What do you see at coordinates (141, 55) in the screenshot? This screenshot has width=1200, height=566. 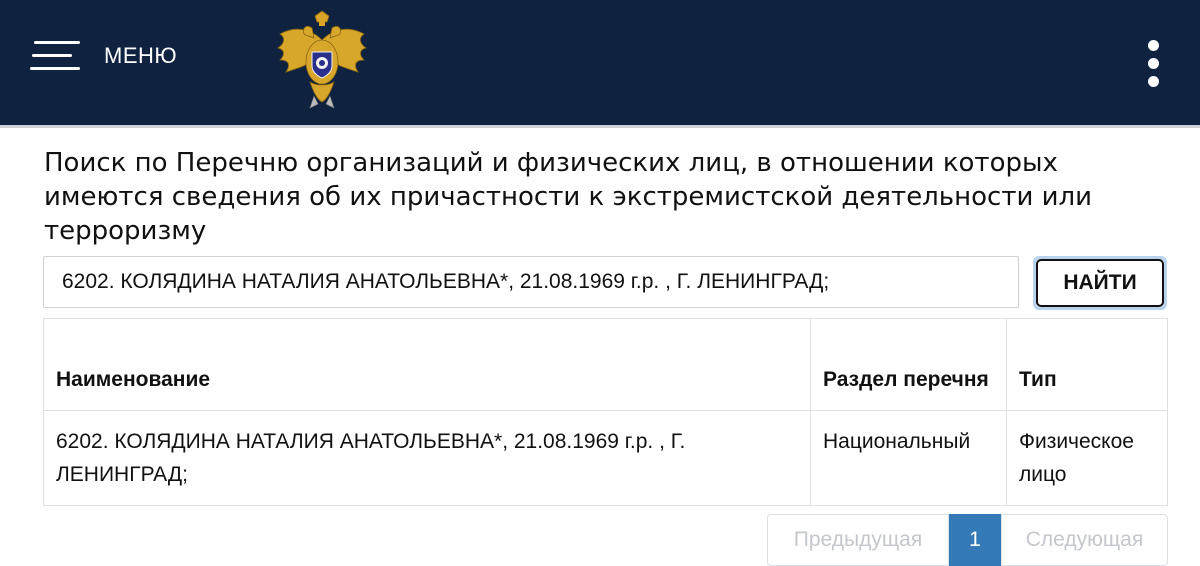 I see `menu-label: МЕНЮ` at bounding box center [141, 55].